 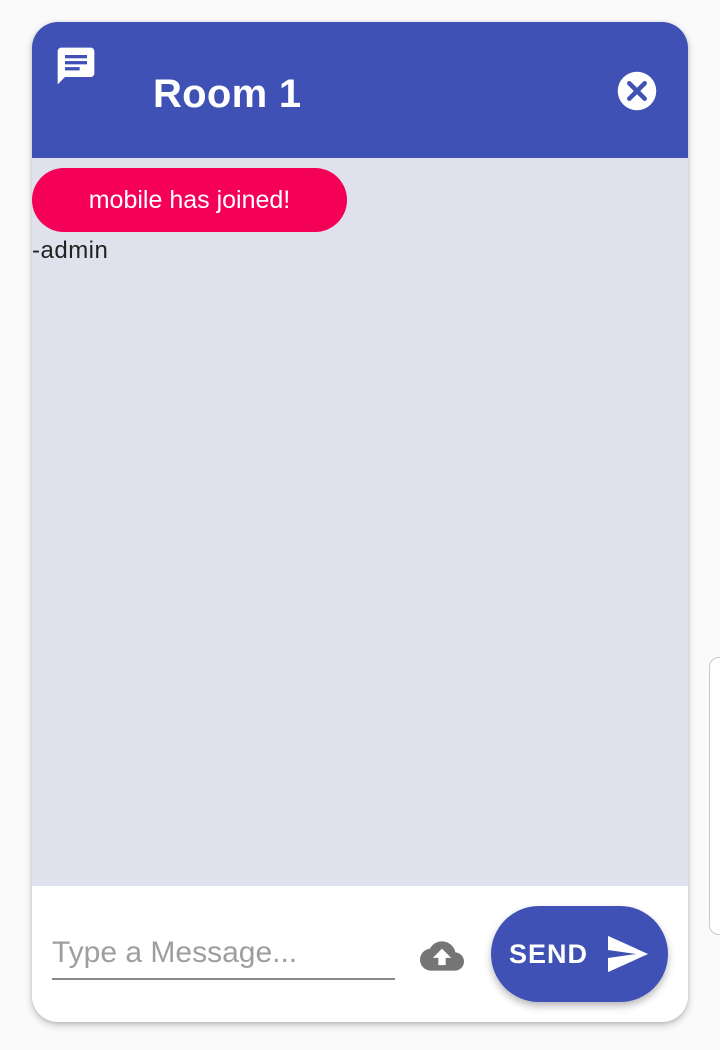 What do you see at coordinates (227, 94) in the screenshot?
I see `room-title: Room 1` at bounding box center [227, 94].